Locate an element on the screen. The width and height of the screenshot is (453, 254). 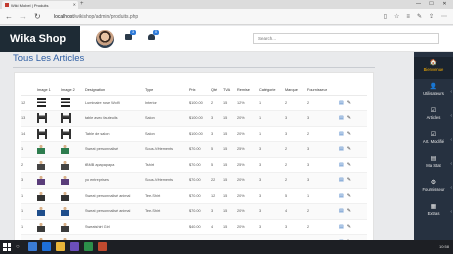
refresh-icon: ↻ is located at coordinates (37, 17).